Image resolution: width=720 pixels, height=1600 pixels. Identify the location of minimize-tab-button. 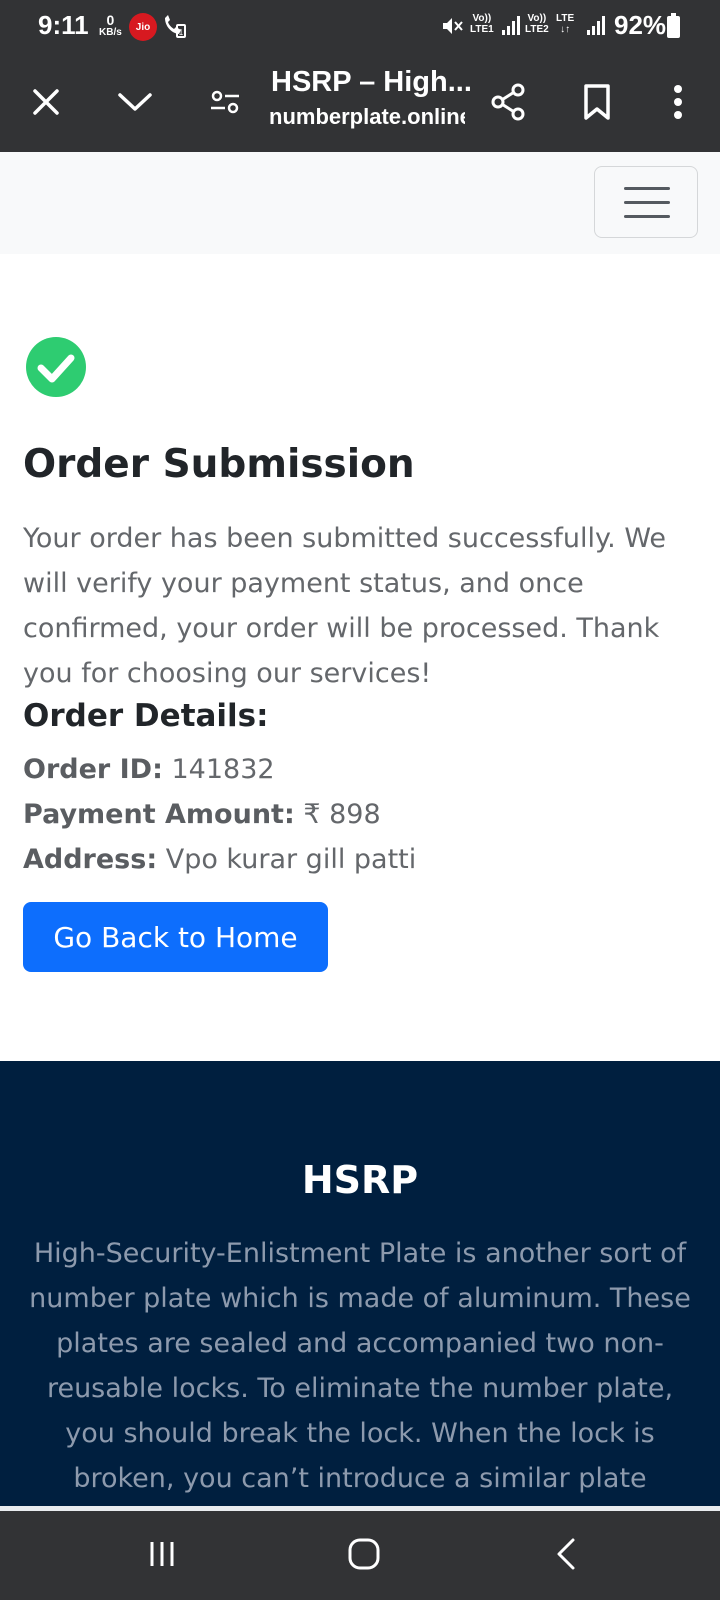
(135, 102).